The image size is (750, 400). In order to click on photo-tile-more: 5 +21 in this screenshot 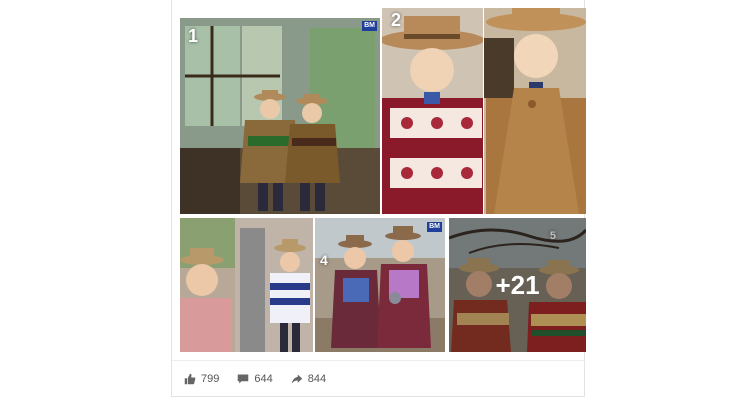, I will do `click(517, 285)`.